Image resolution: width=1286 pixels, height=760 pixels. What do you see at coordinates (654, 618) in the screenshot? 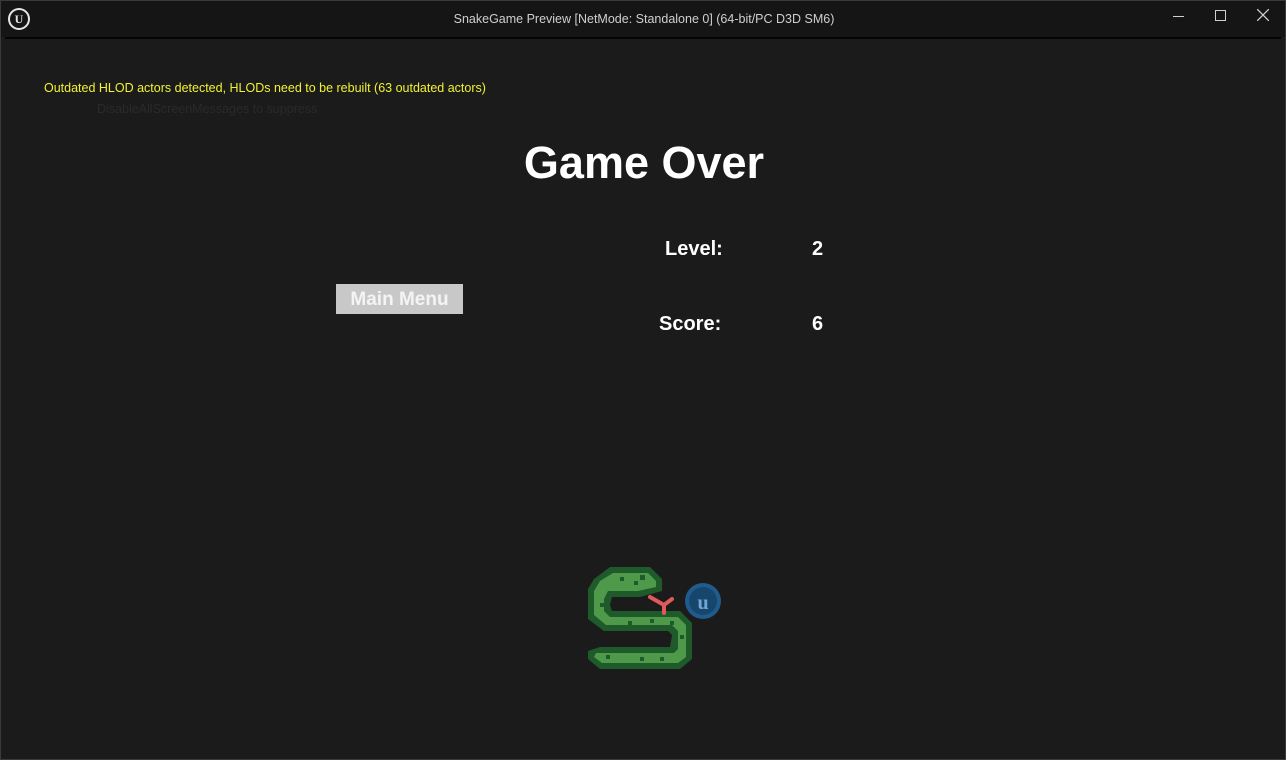
I see `snake-logo-icon: u` at bounding box center [654, 618].